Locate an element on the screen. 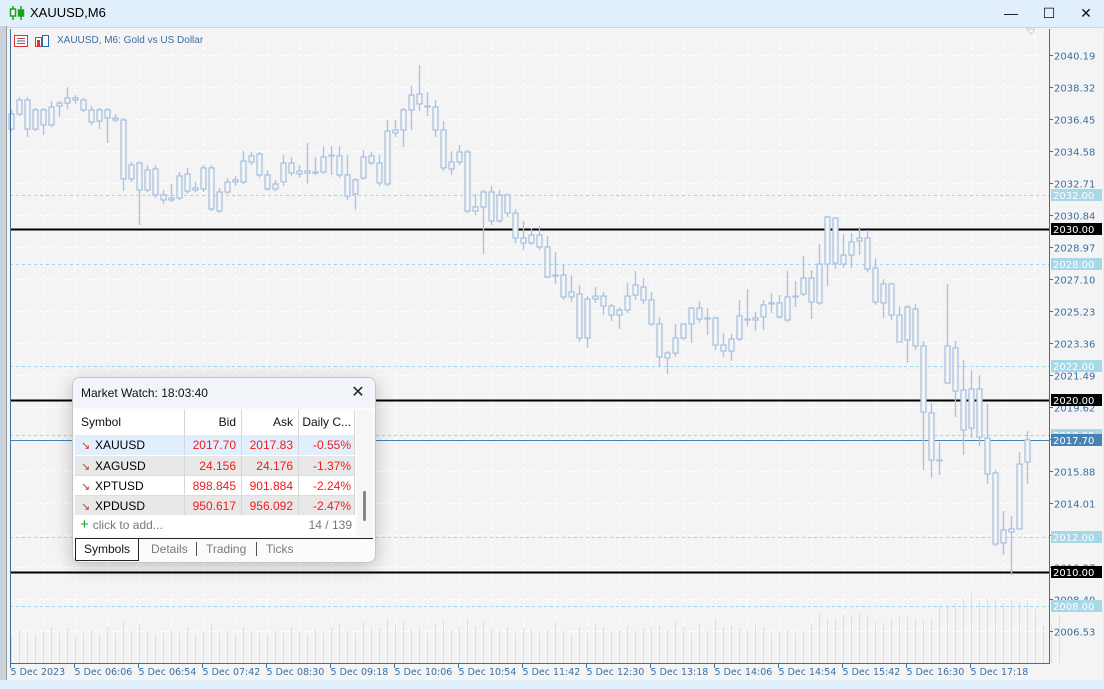  time-tick-label: 5 Dec 10:54 is located at coordinates (488, 672).